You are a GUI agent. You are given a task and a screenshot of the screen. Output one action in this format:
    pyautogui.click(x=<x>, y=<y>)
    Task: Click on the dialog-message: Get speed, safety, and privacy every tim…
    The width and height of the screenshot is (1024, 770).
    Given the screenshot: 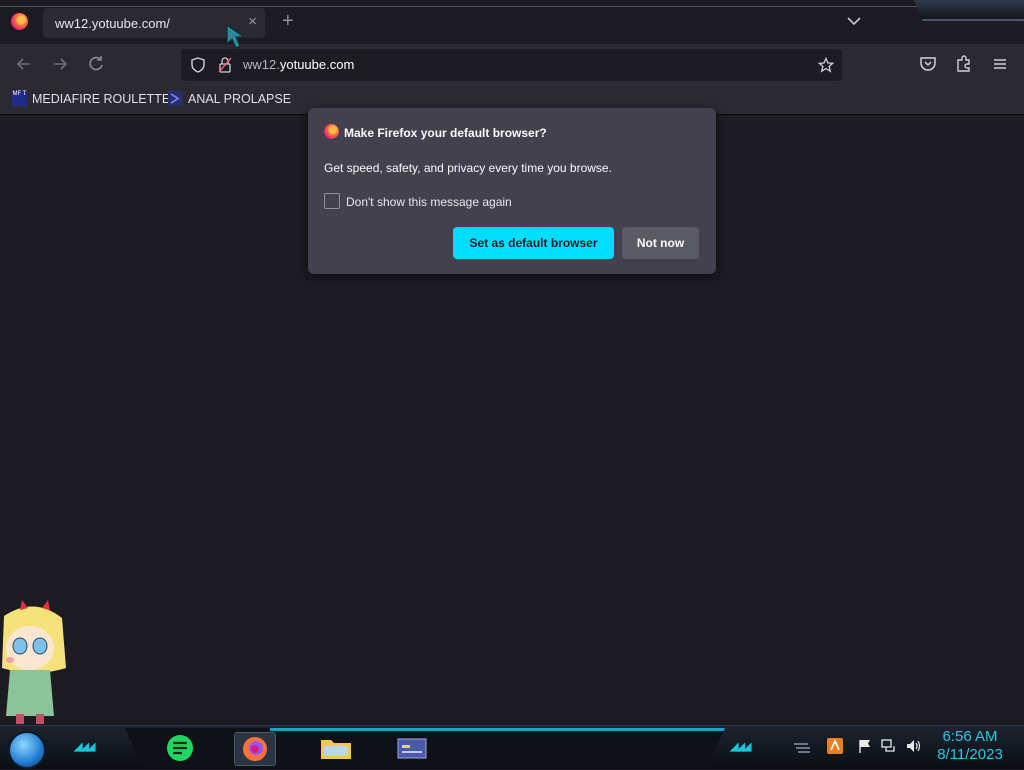 What is the action you would take?
    pyautogui.click(x=468, y=168)
    